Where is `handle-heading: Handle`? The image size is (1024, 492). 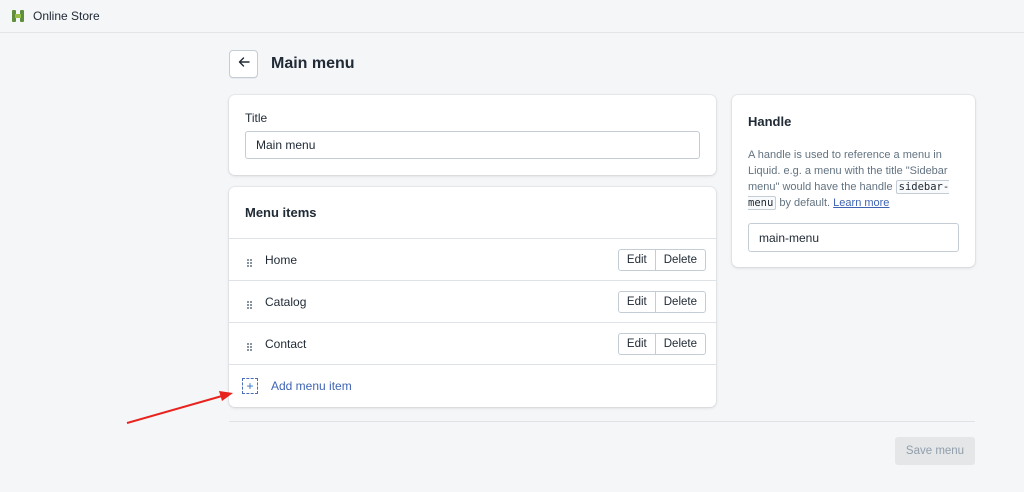 handle-heading: Handle is located at coordinates (770, 121).